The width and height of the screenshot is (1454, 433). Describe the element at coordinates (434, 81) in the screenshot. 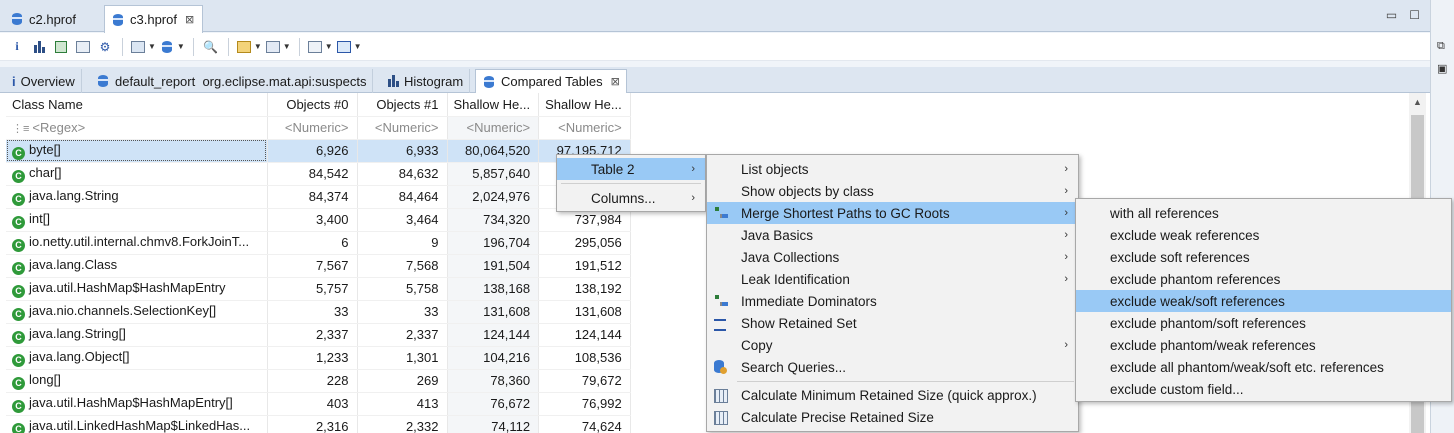

I see `tab-label: Histogram` at that location.